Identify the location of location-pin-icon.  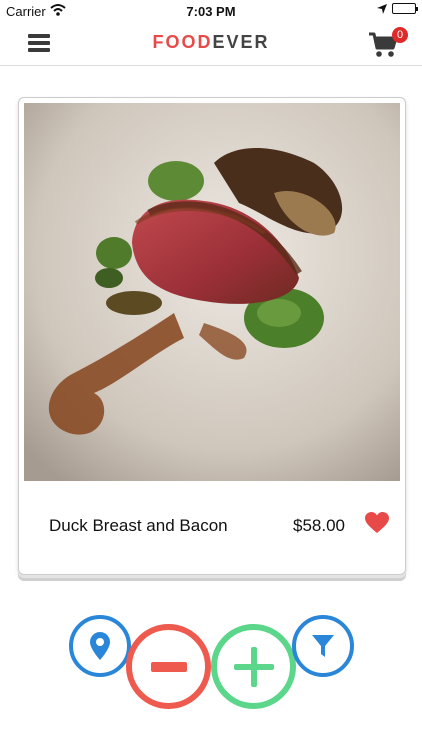
(100, 646).